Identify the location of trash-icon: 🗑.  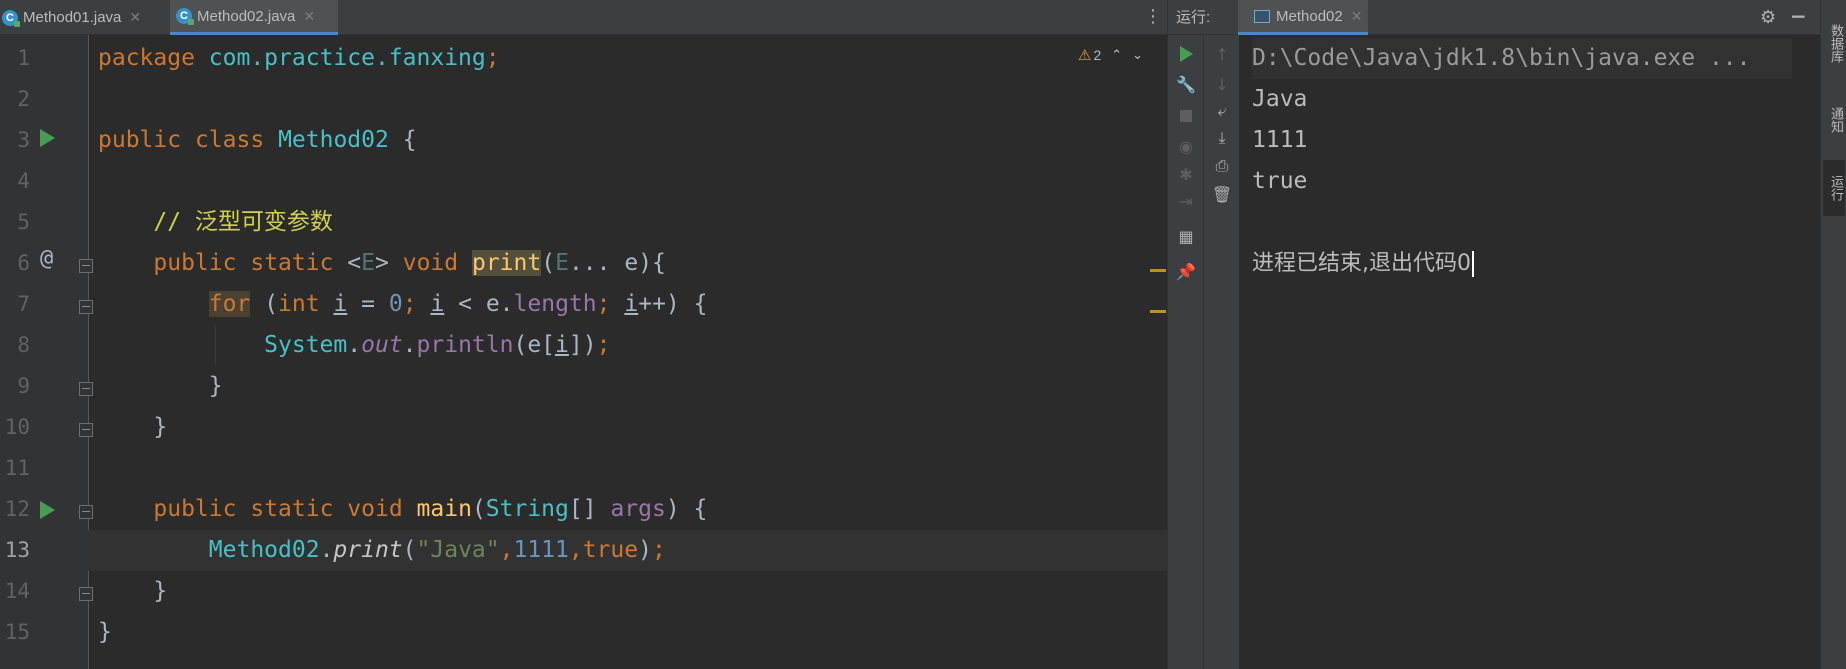
(1222, 194).